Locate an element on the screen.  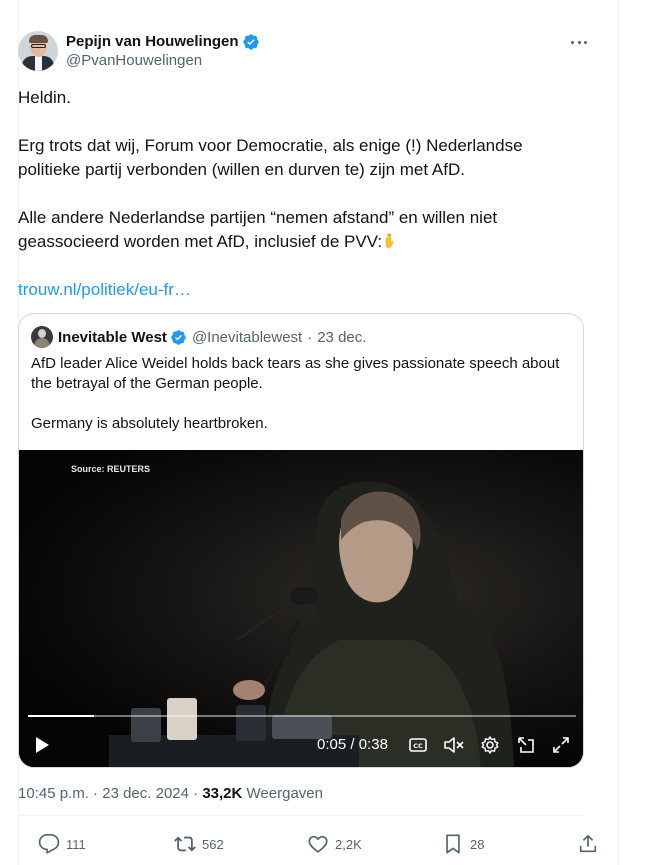
author-handle: @PvanHouwelingen is located at coordinates (163, 60).